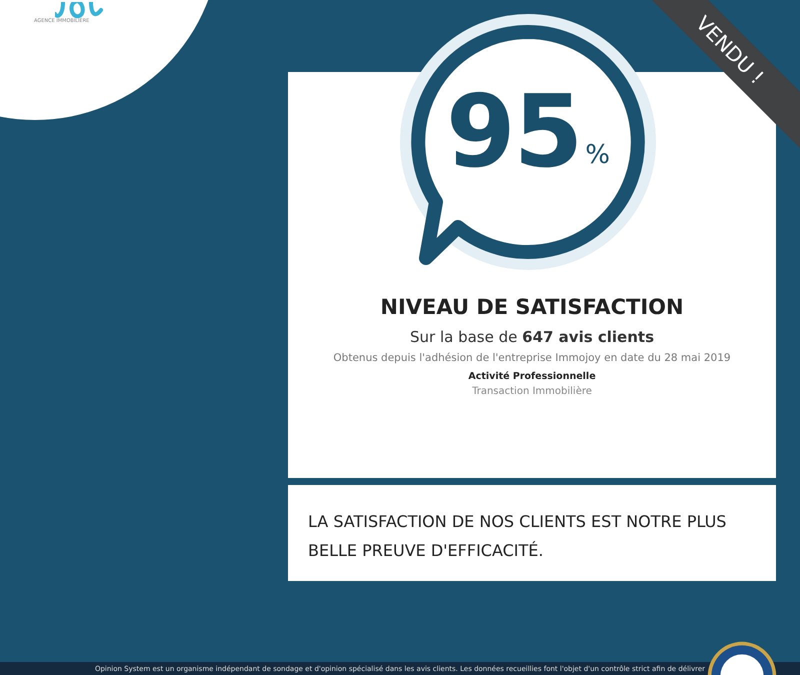  I want to click on satisfaction-score: 95, so click(514, 132).